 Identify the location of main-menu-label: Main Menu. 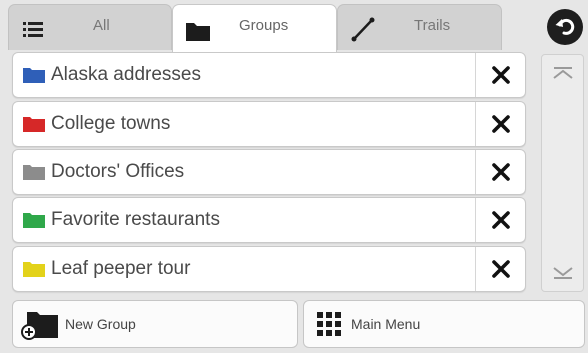
(386, 324).